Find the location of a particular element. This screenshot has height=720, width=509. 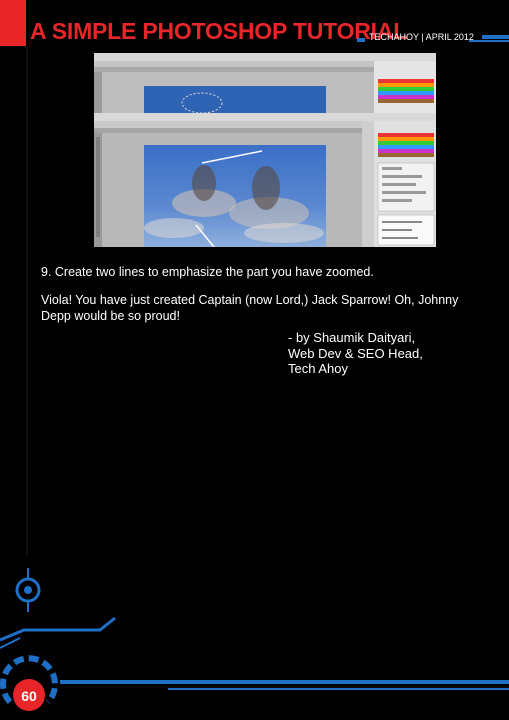

page-number: 60 is located at coordinates (29, 696).